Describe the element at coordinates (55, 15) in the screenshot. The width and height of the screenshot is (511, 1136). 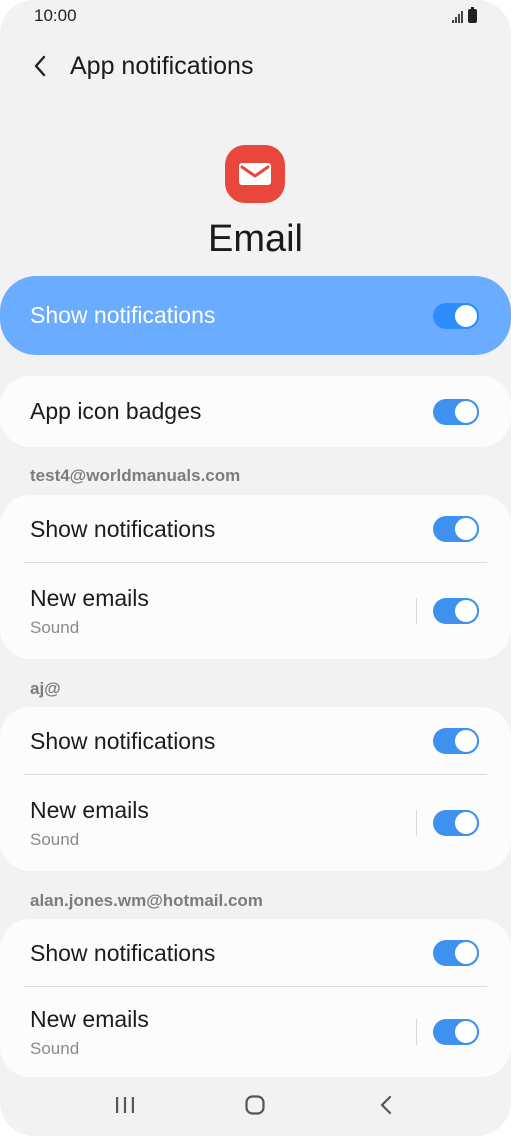
I see `status-time: 10:00` at that location.